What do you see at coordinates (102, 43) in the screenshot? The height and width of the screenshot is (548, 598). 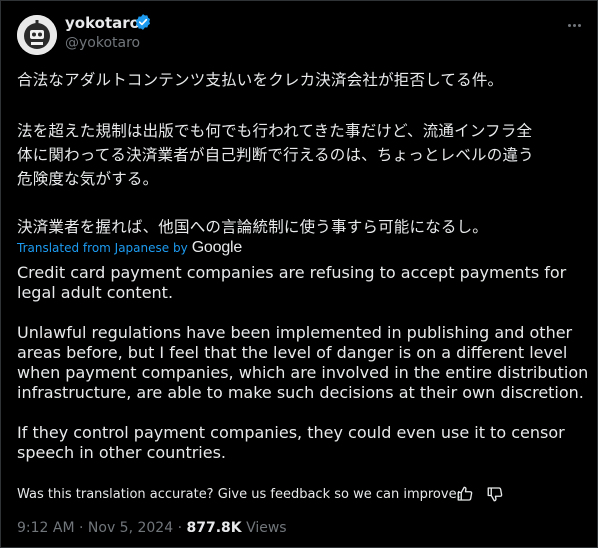 I see `author-handle: @yokotaro` at bounding box center [102, 43].